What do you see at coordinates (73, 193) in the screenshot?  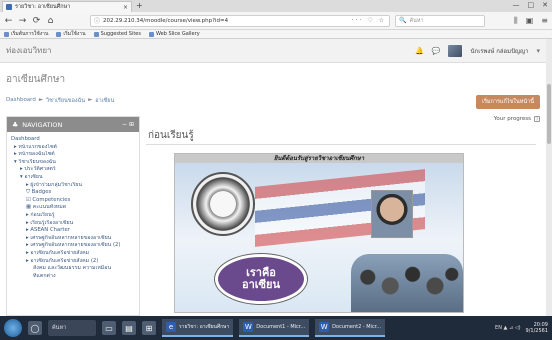 I see `nav-item-badges: ⛉ Badges` at bounding box center [73, 193].